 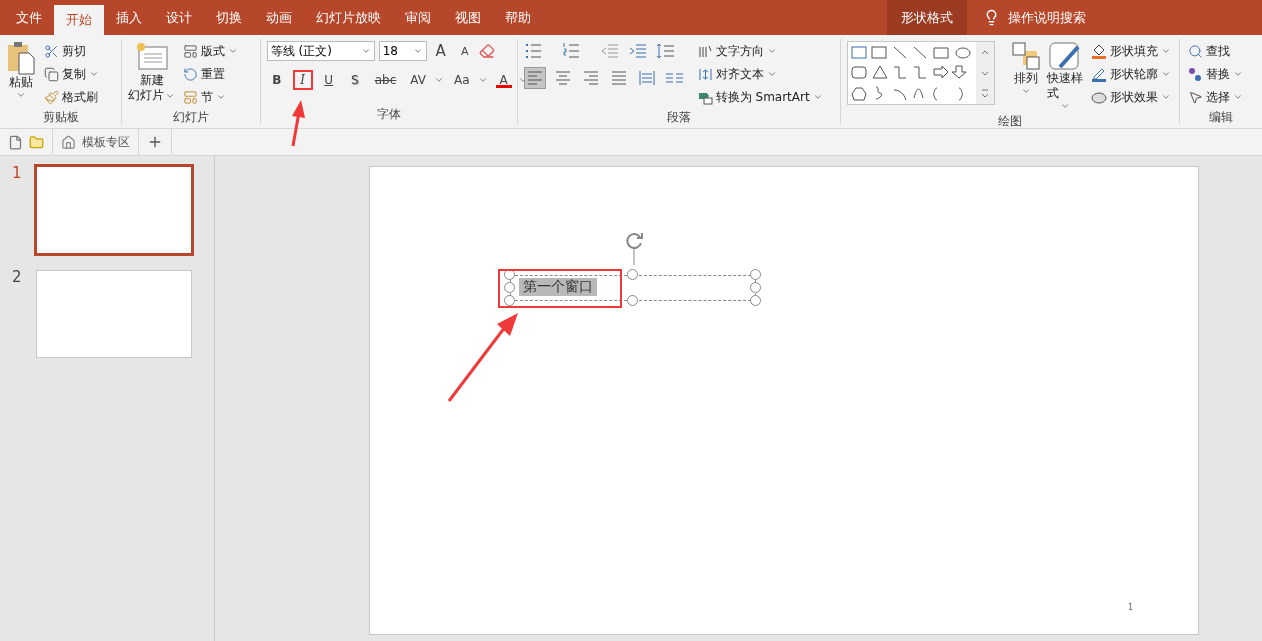 What do you see at coordinates (503, 80) in the screenshot?
I see `format-button: A` at bounding box center [503, 80].